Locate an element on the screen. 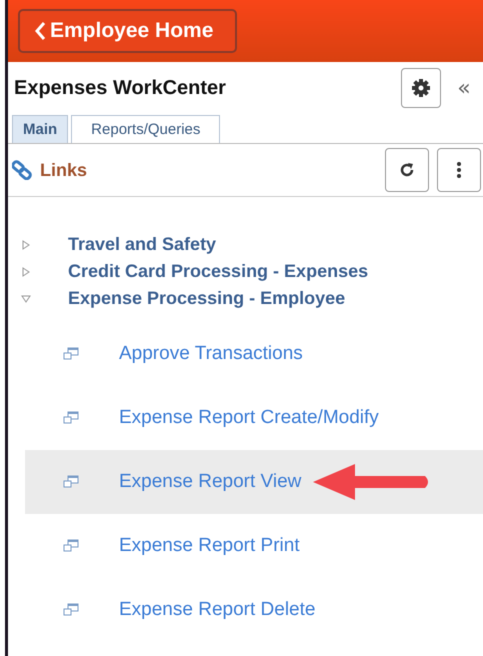 The height and width of the screenshot is (656, 483). folder-link: Credit Card Processing - Expenses is located at coordinates (218, 271).